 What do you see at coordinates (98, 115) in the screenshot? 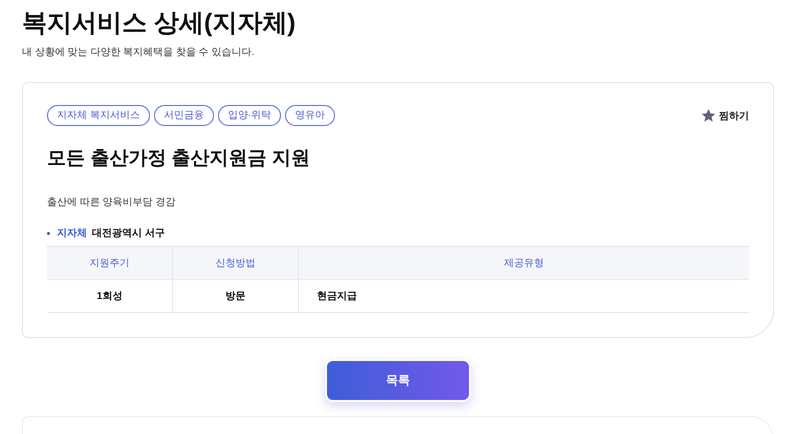
I see `category-tag: 지자체 복지서비스` at bounding box center [98, 115].